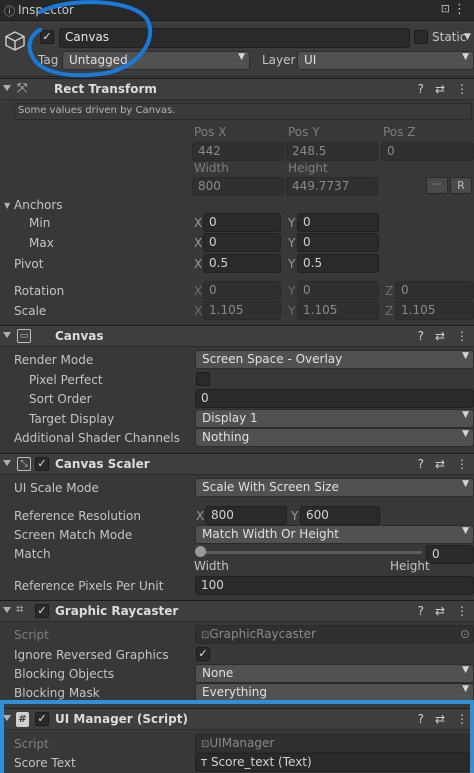  I want to click on render-mode-label: Render Mode, so click(54, 360).